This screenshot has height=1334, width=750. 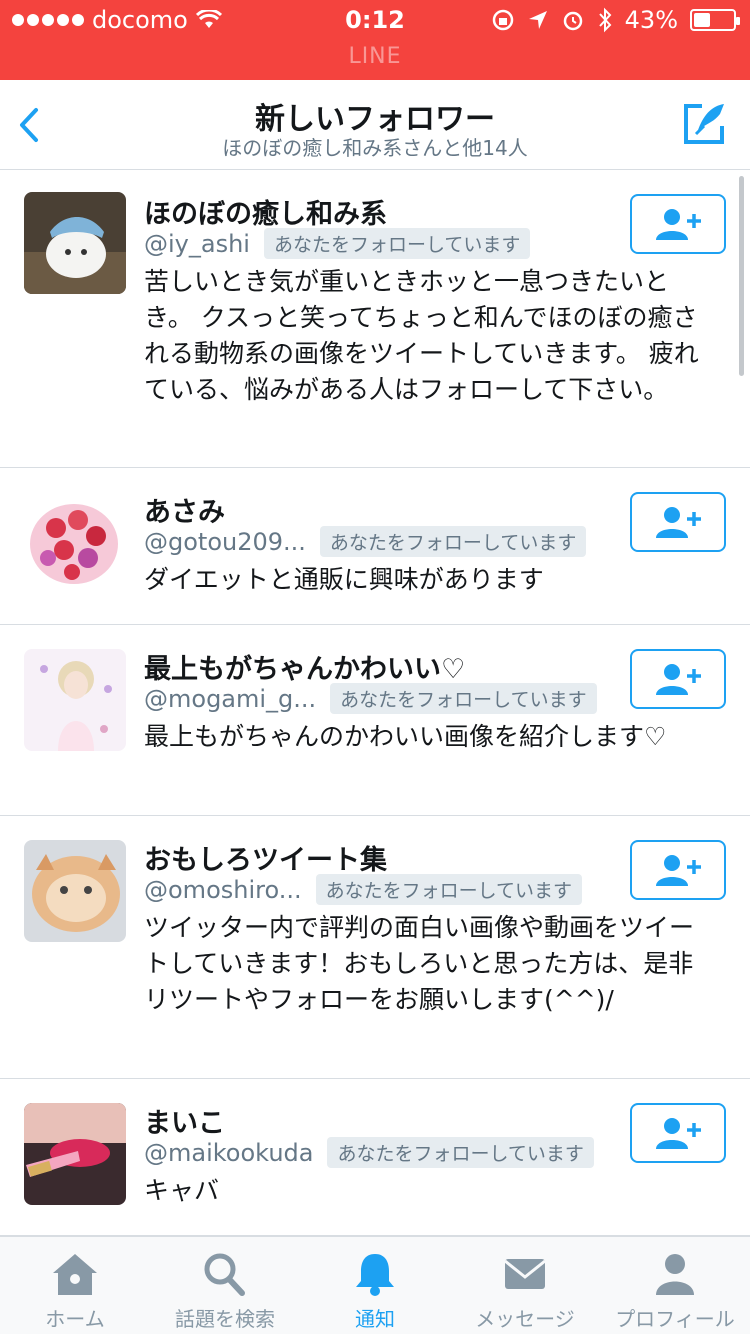 I want to click on bell-icon, so click(x=375, y=1275).